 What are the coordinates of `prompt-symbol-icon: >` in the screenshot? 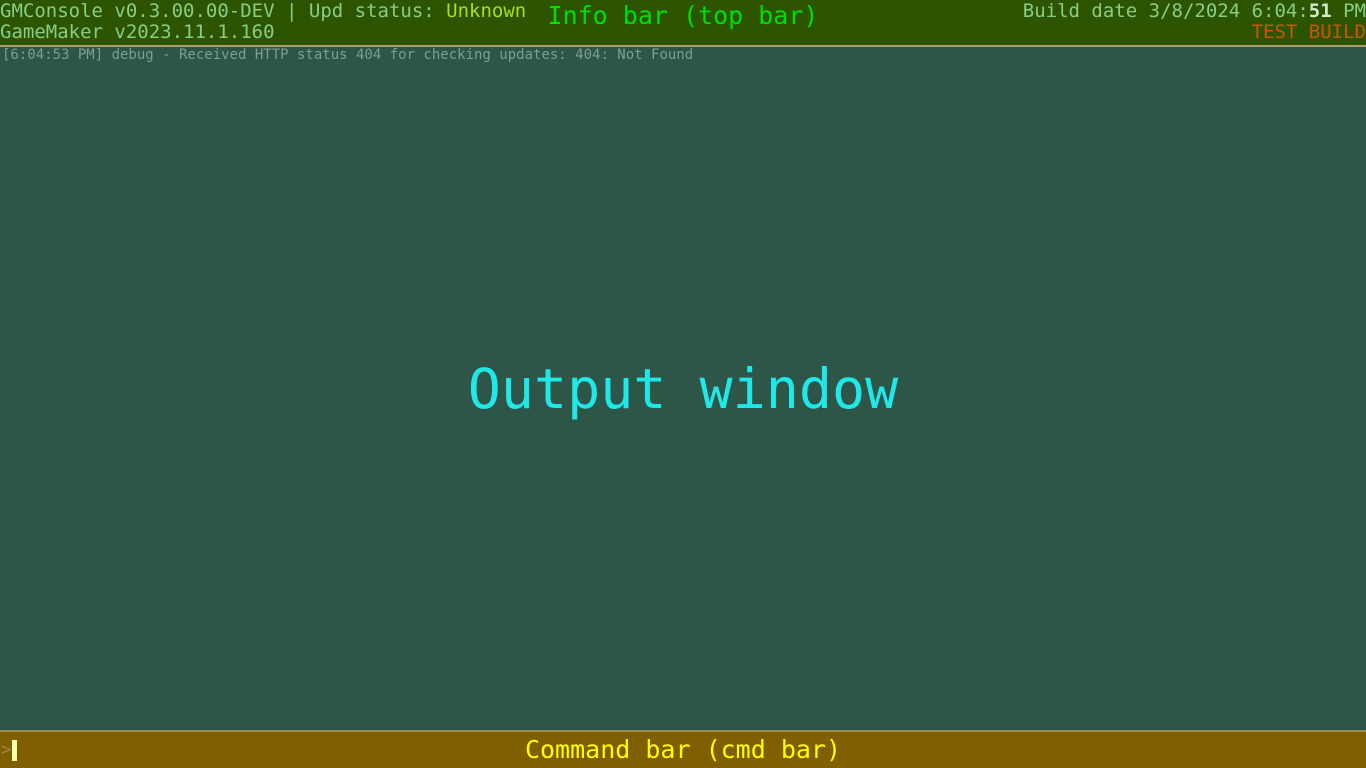 It's located at (6, 750).